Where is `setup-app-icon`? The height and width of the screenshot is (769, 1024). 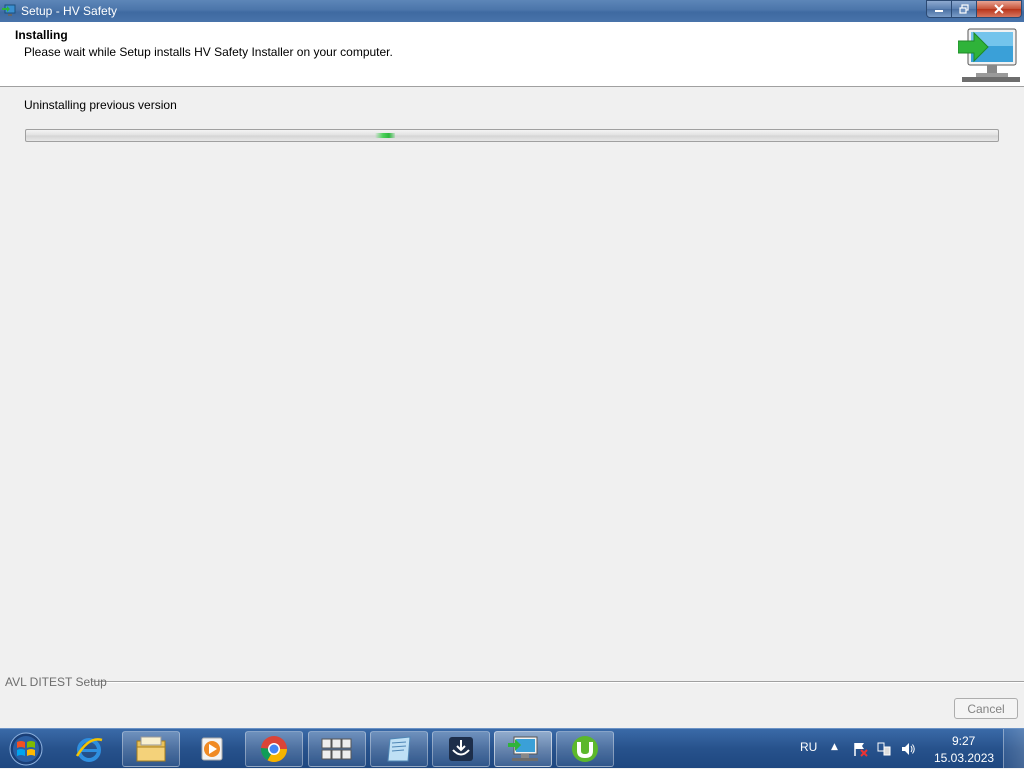 setup-app-icon is located at coordinates (9, 10).